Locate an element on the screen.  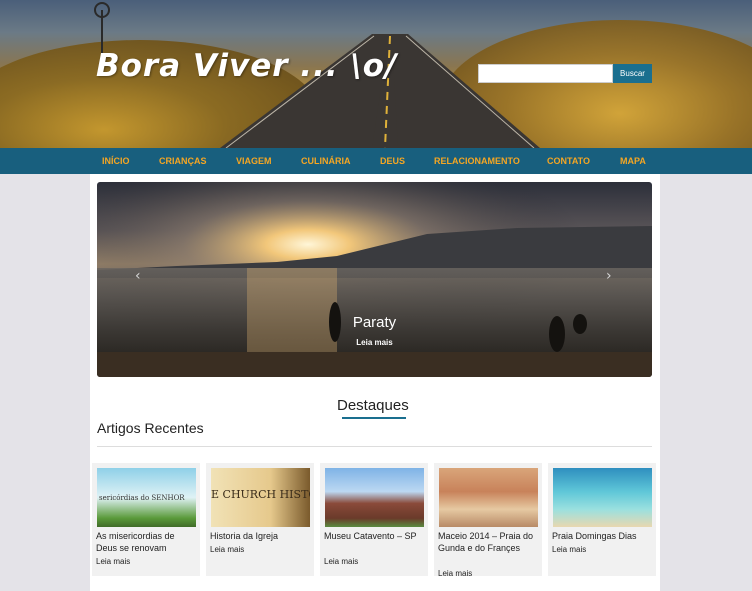
featured-underline is located at coordinates (374, 418).